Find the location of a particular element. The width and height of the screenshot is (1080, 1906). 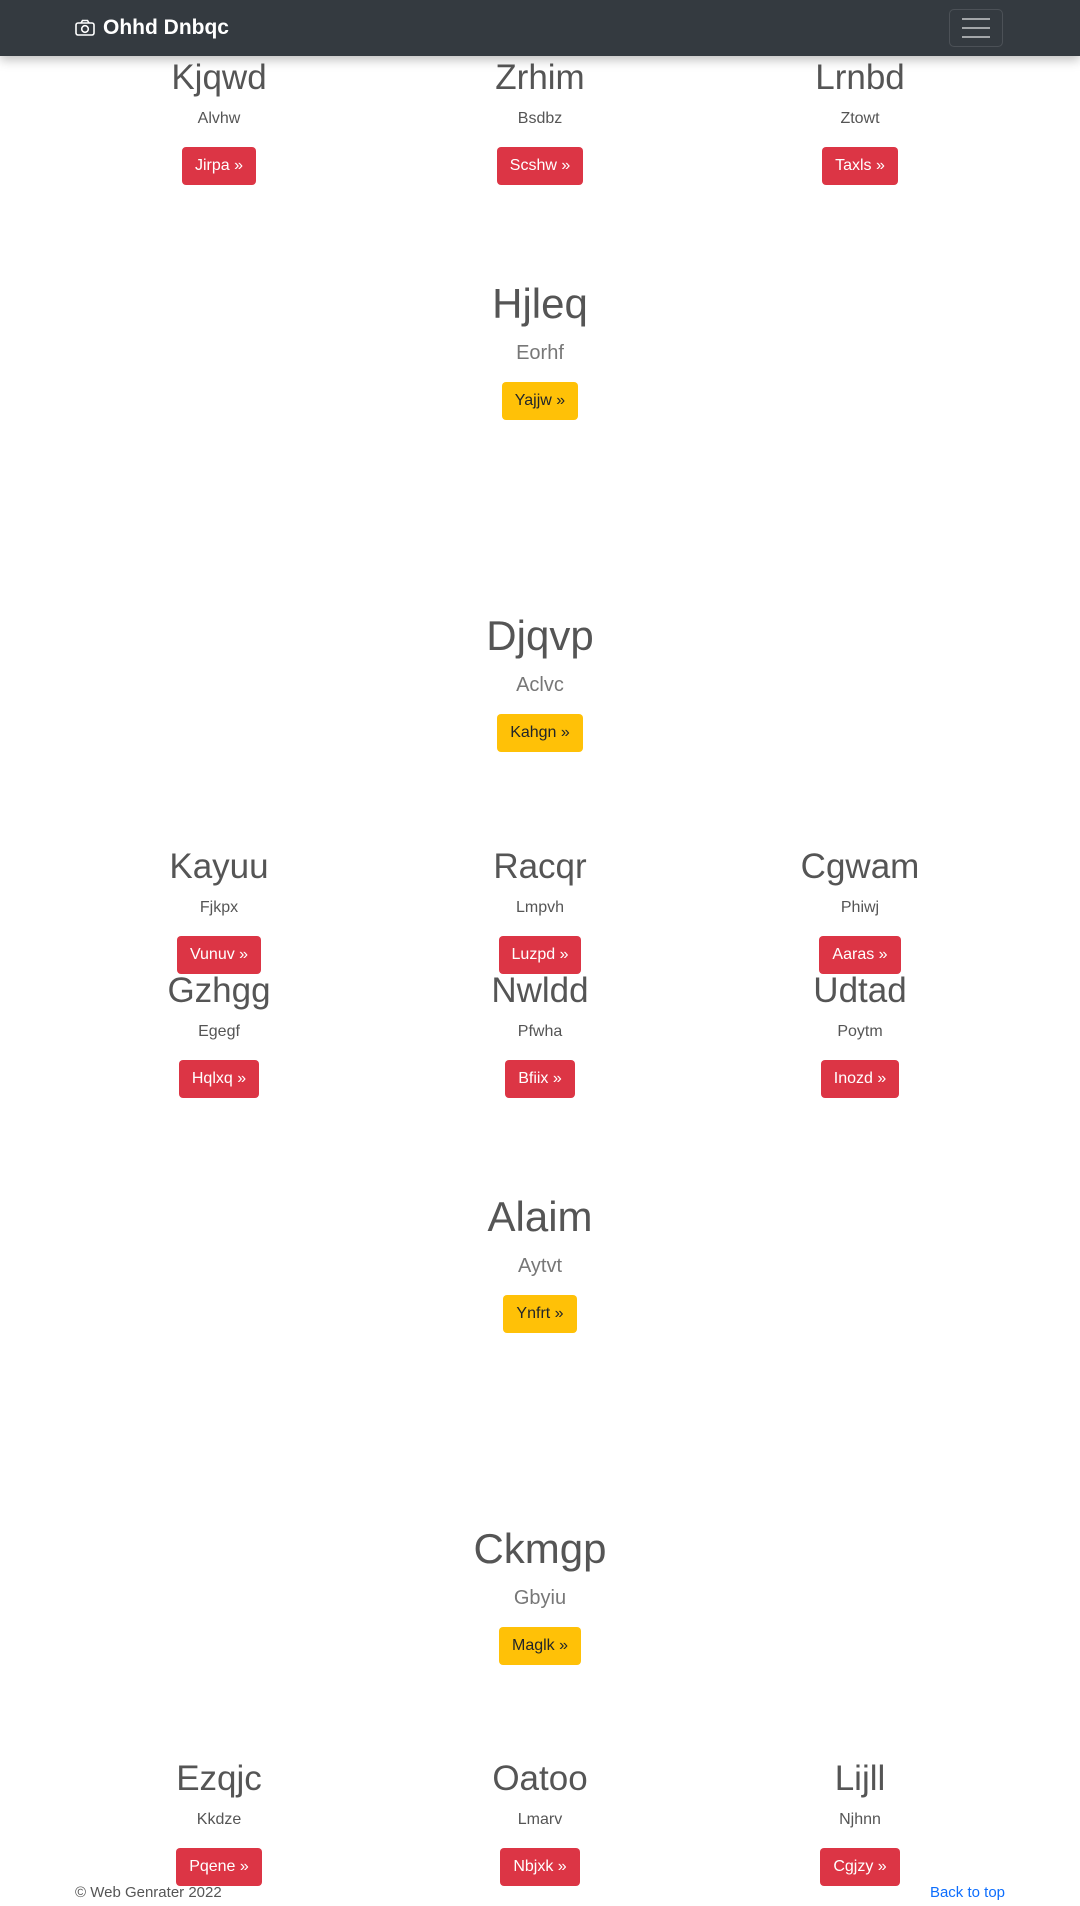

feature-button: Nbjxk » is located at coordinates (540, 1867).